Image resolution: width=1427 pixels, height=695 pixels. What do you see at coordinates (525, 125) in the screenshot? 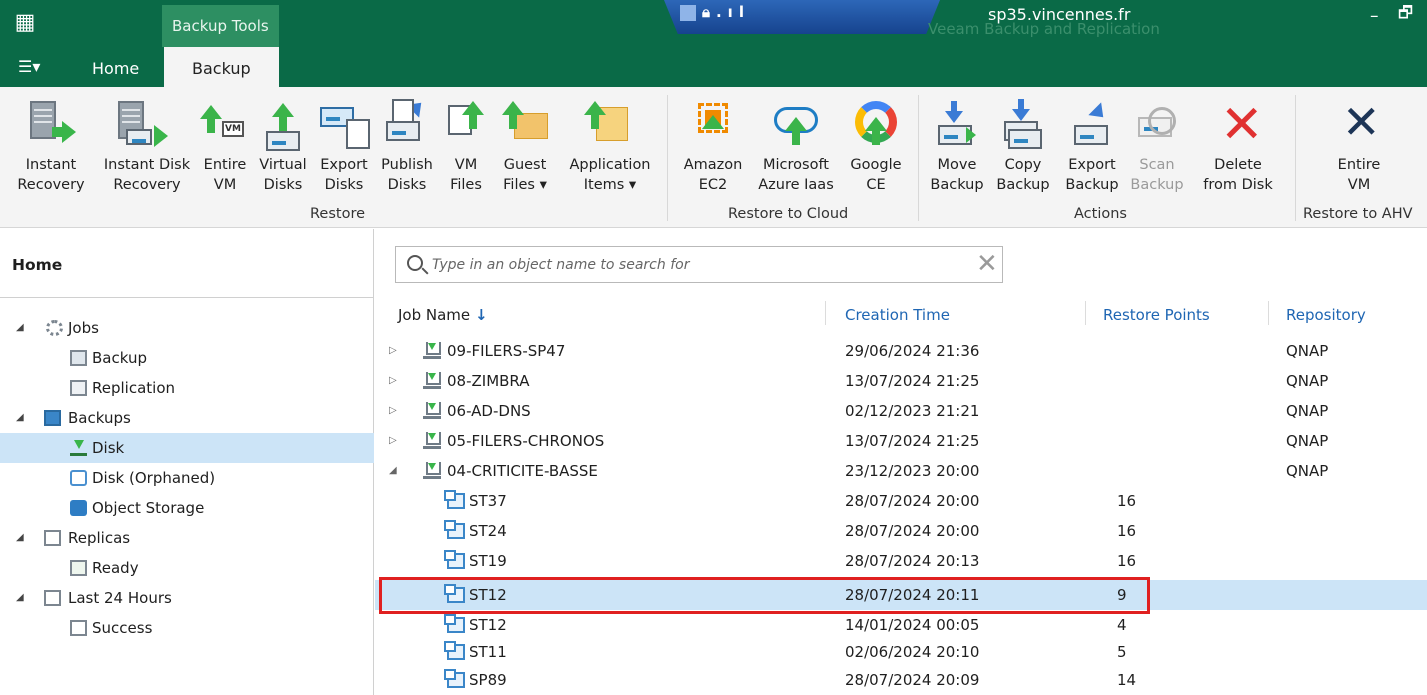
I see `guest-files-icon` at bounding box center [525, 125].